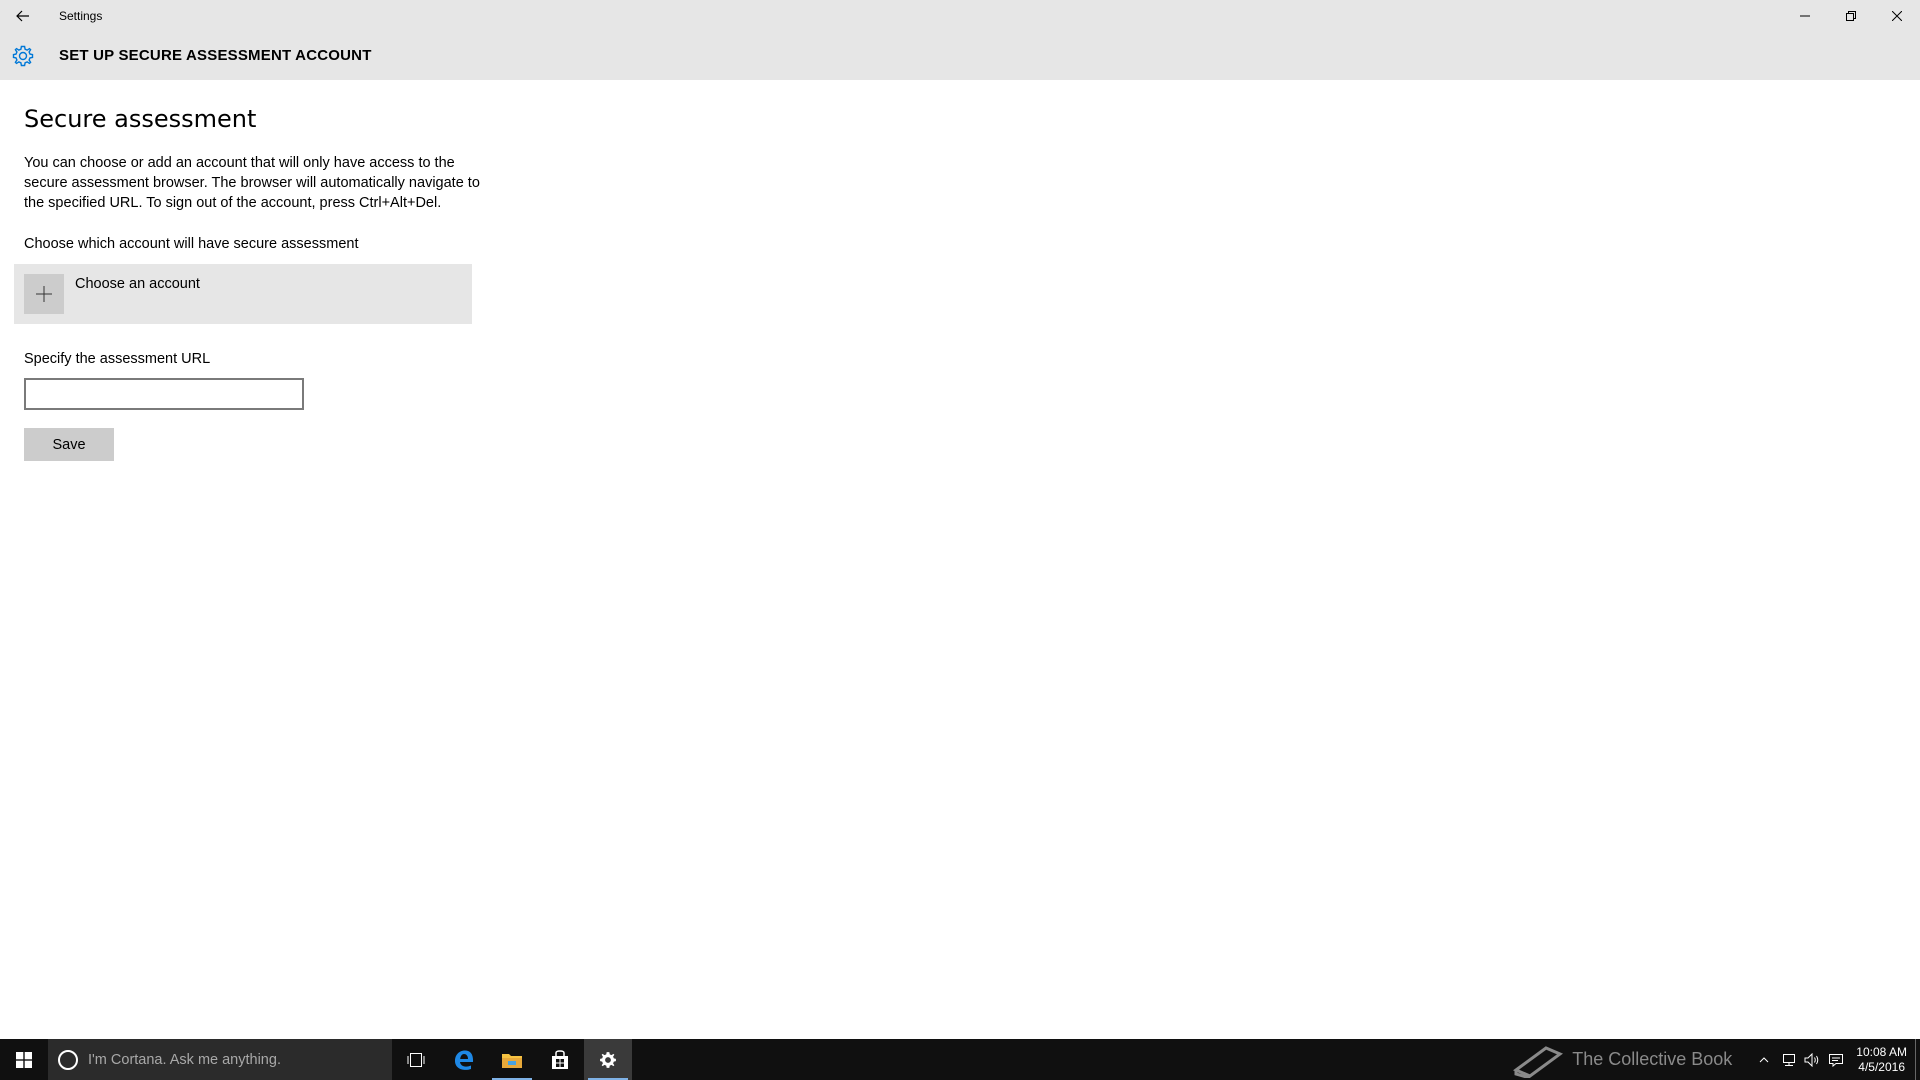 The height and width of the screenshot is (1080, 1920). I want to click on task-view-button, so click(416, 1059).